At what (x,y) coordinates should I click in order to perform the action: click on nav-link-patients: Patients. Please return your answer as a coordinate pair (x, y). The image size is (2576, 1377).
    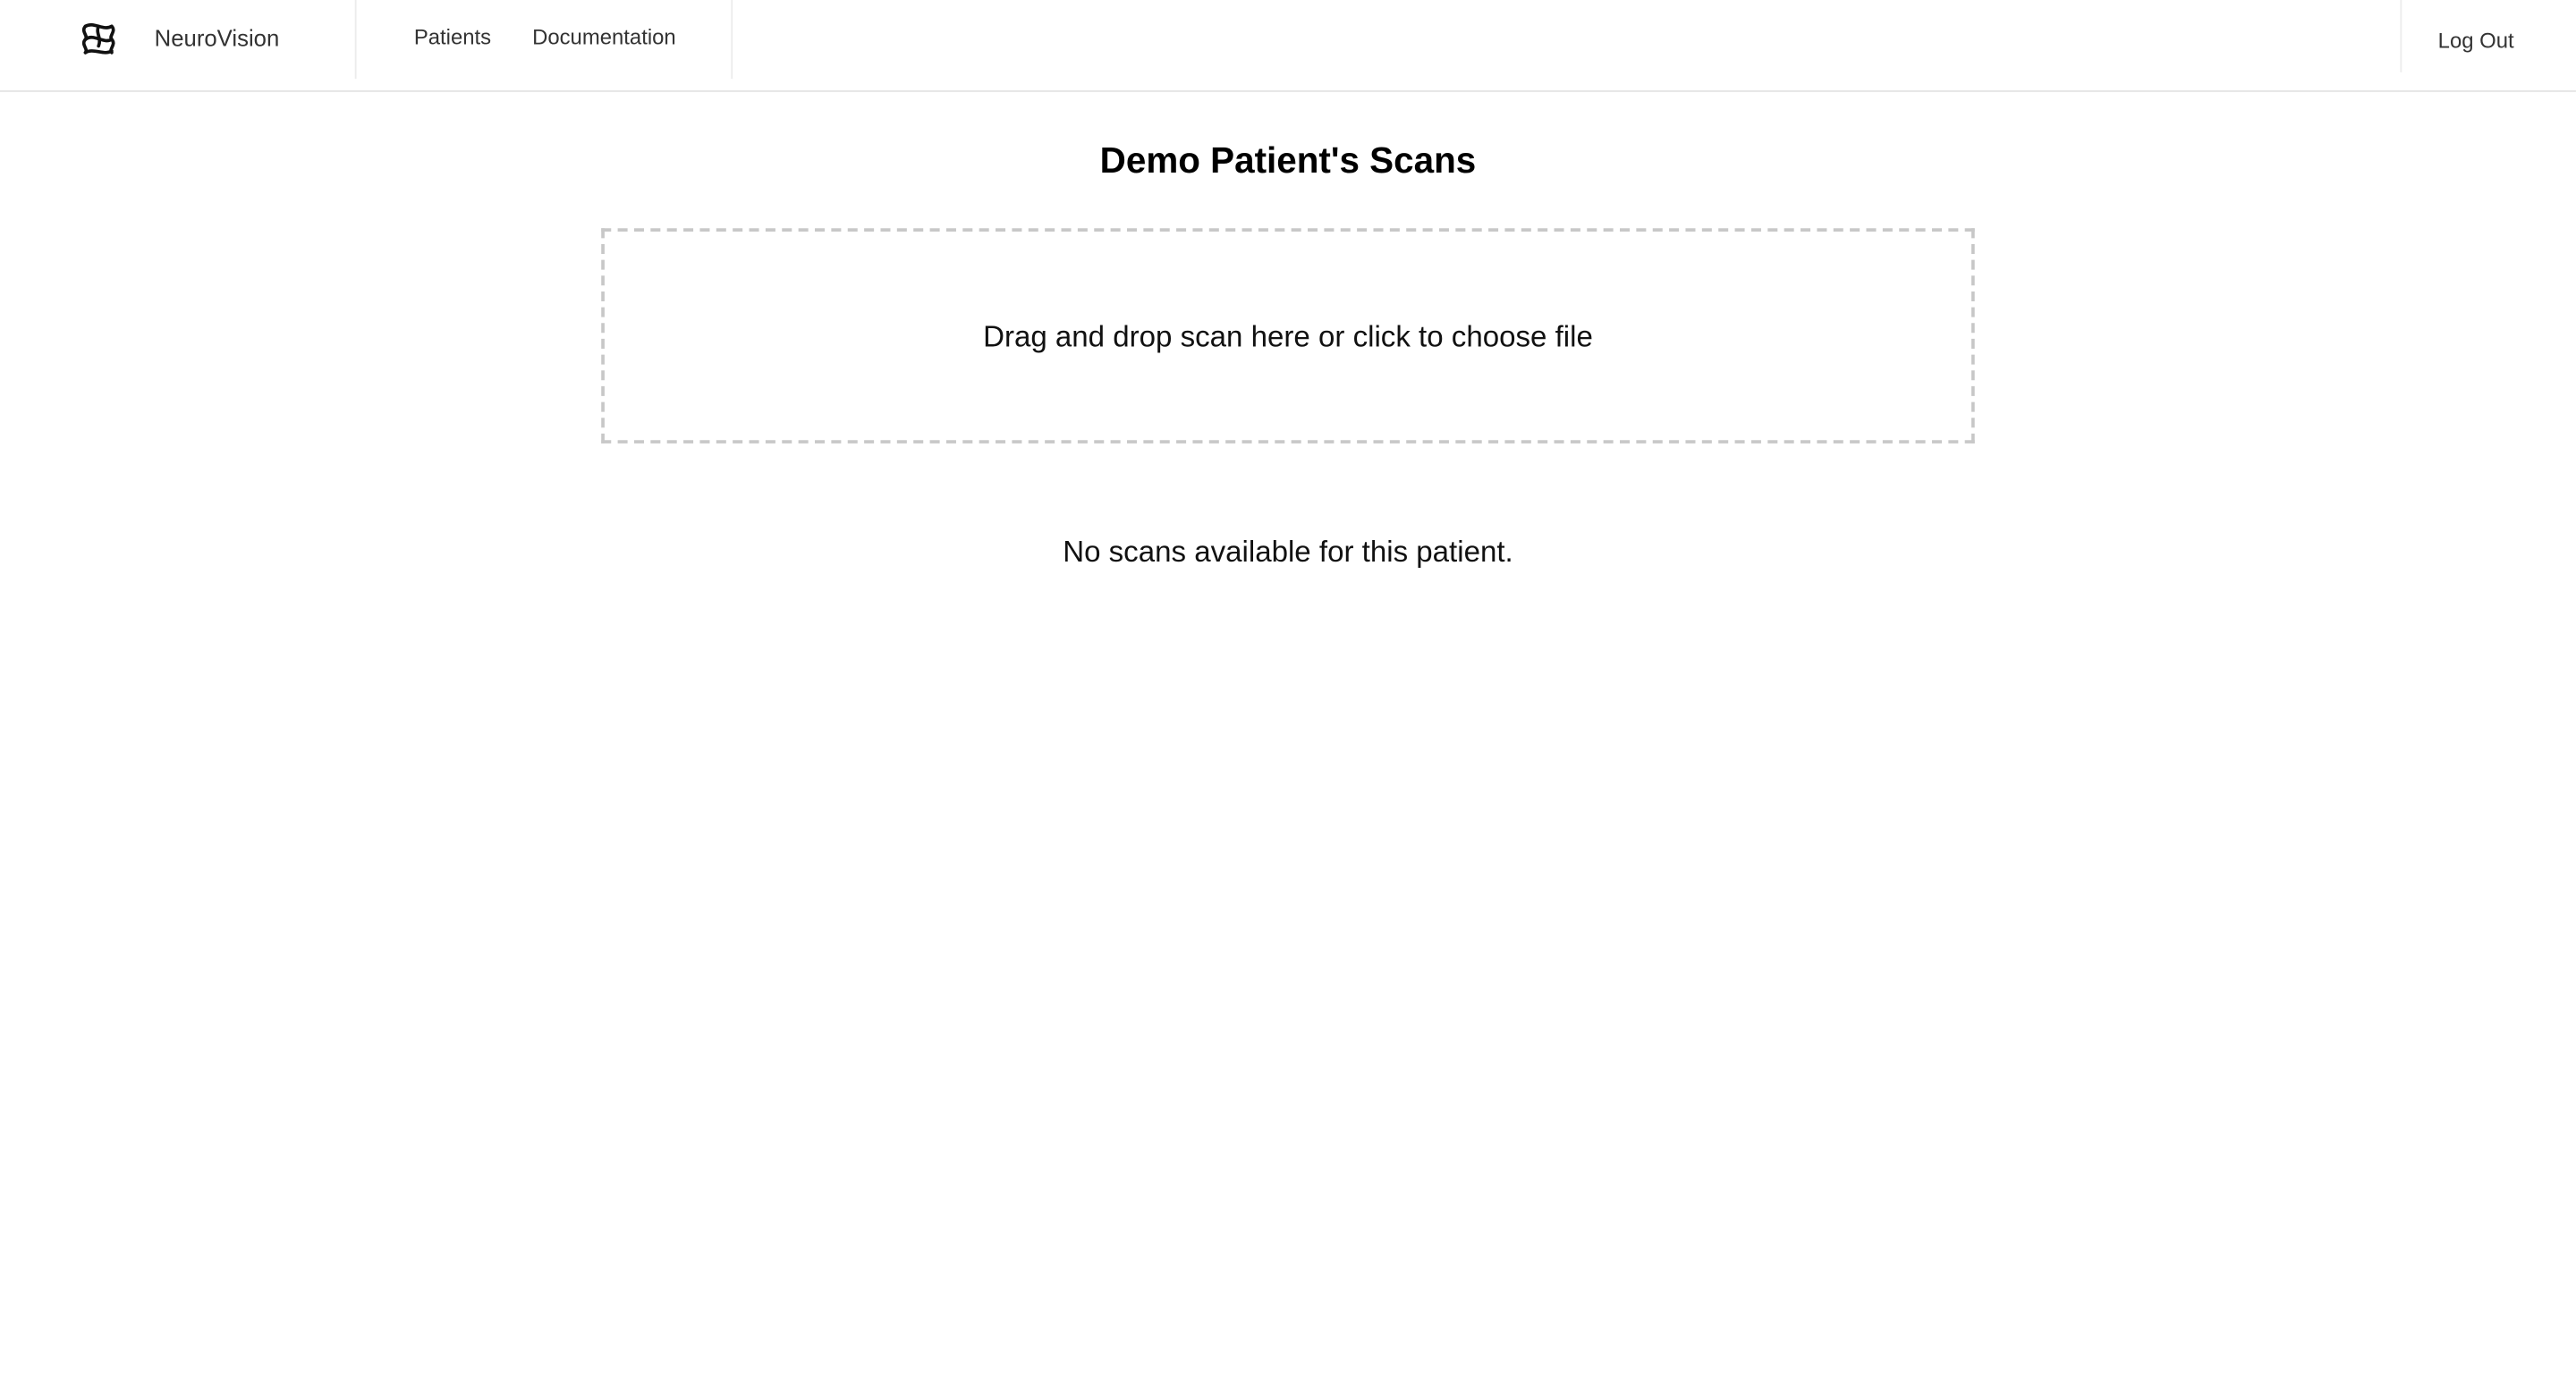
    Looking at the image, I should click on (452, 38).